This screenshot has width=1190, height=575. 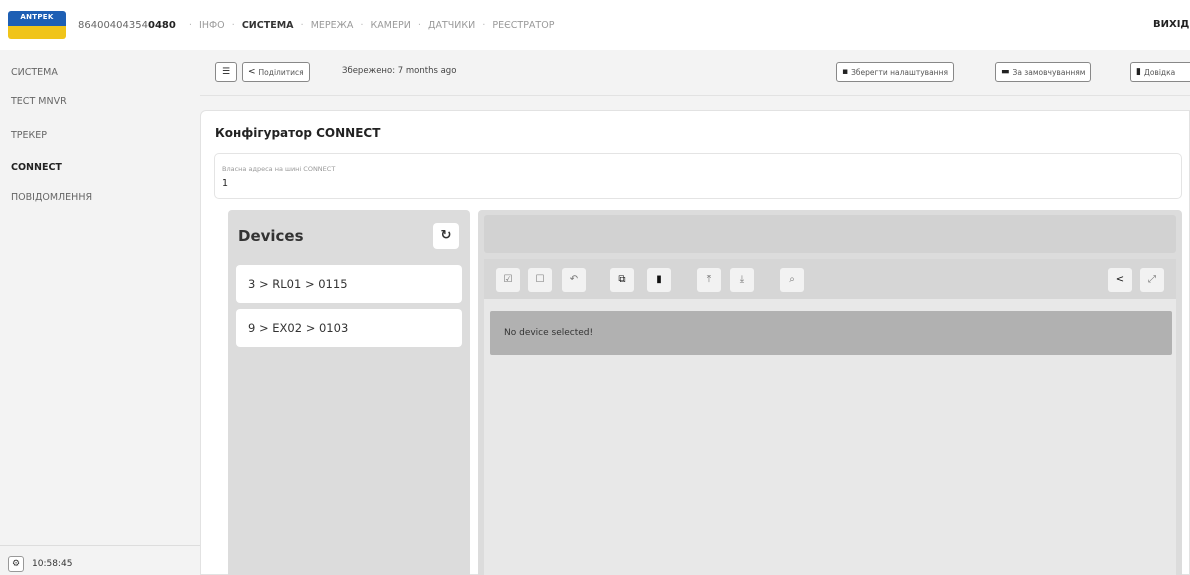 What do you see at coordinates (792, 280) in the screenshot?
I see `search-icon: ⌕` at bounding box center [792, 280].